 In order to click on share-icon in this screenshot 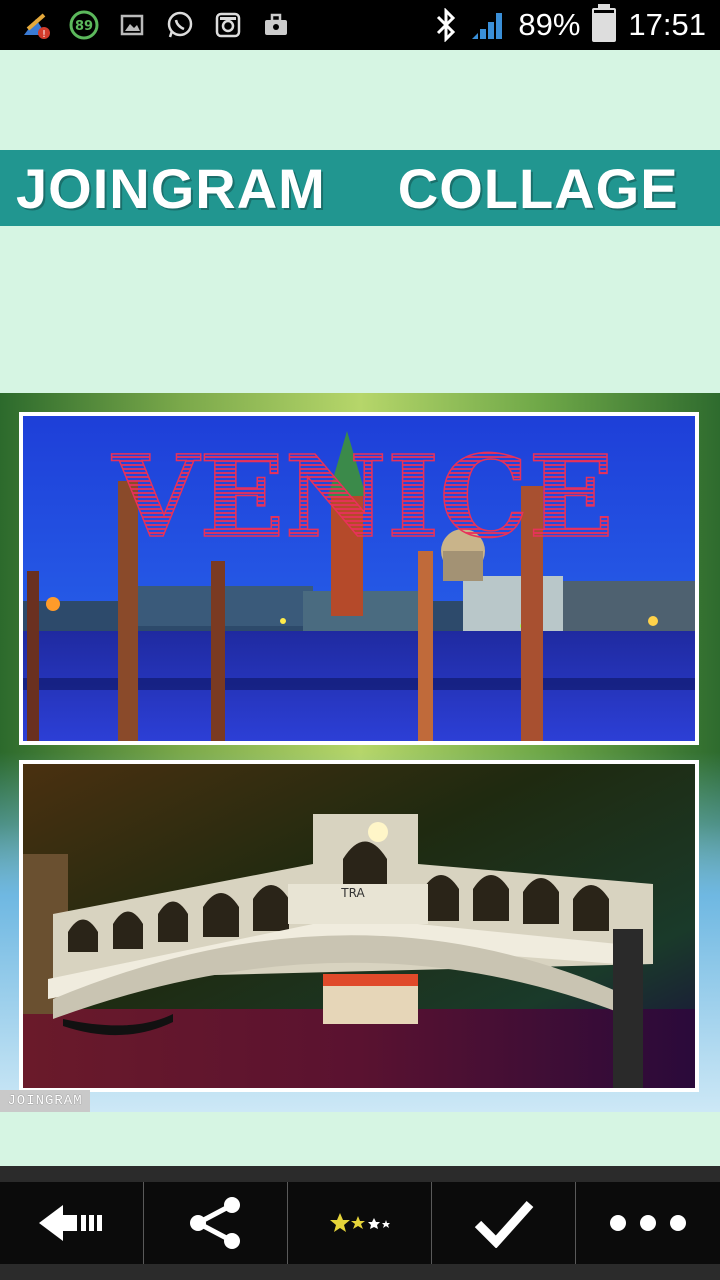, I will do `click(214, 1223)`.